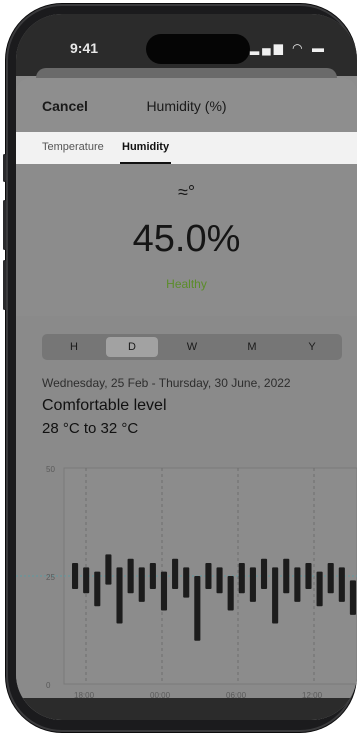 This screenshot has height=737, width=357. What do you see at coordinates (73, 147) in the screenshot?
I see `tab-temperature: Temperature` at bounding box center [73, 147].